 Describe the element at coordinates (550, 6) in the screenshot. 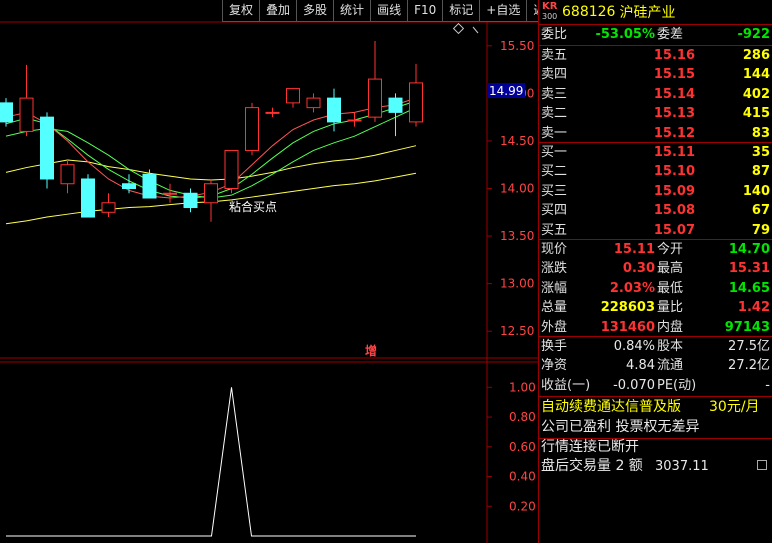

I see `kr-badge-top: KR` at that location.